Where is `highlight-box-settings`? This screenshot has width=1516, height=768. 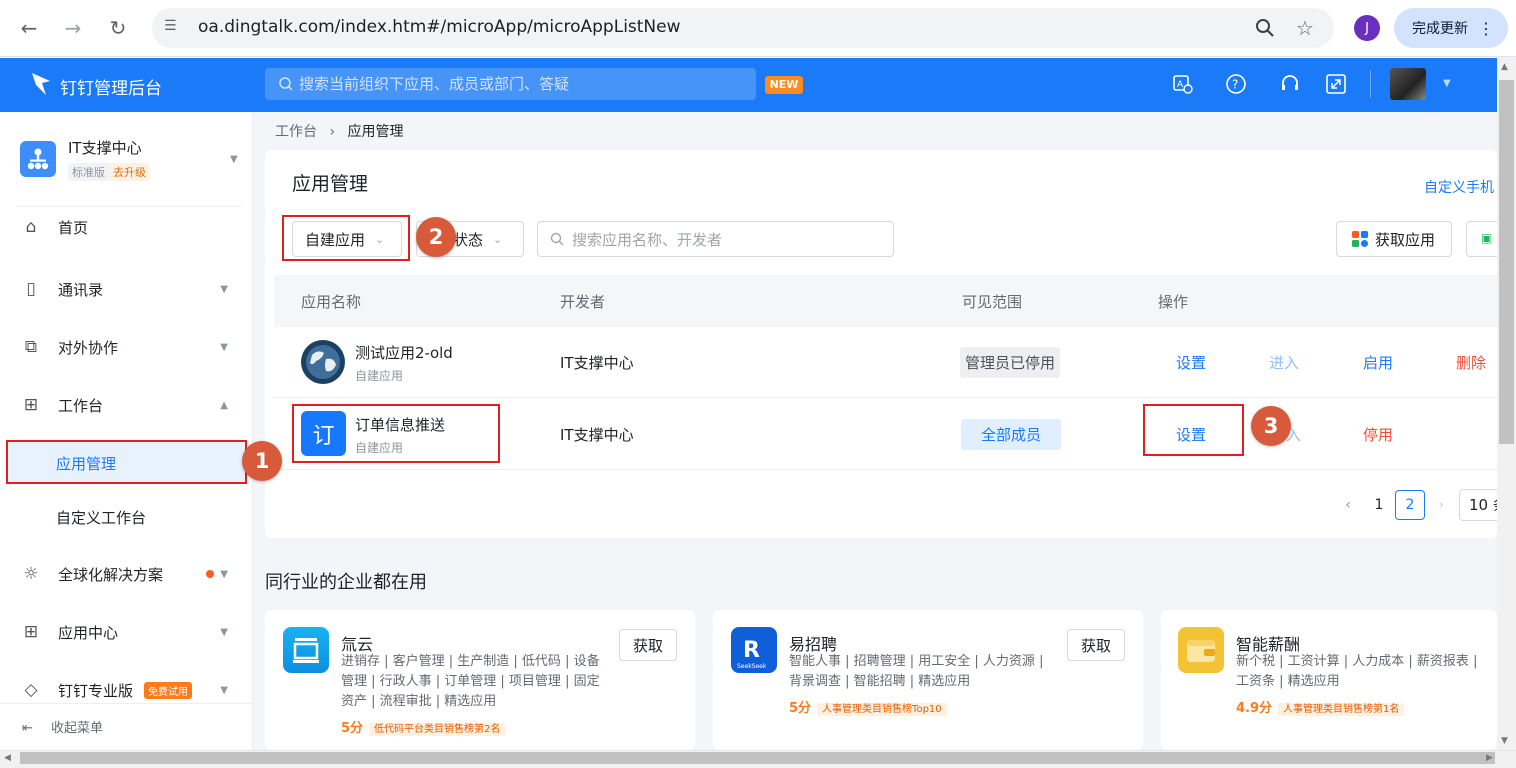
highlight-box-settings is located at coordinates (1193, 430).